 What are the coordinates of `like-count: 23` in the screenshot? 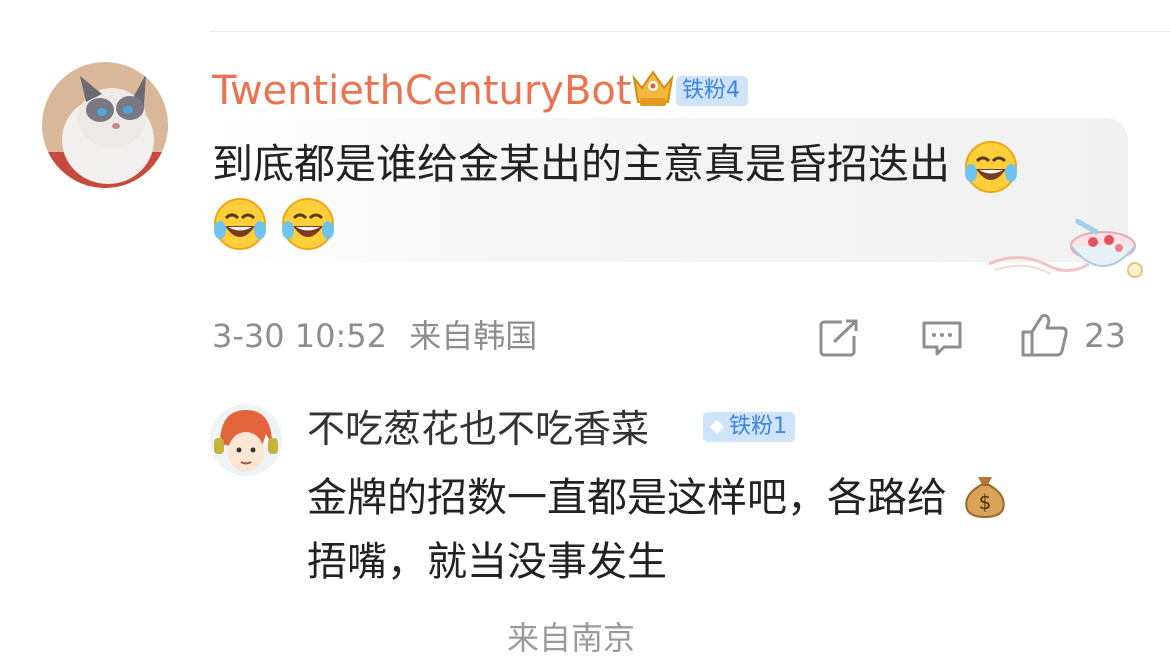 It's located at (1105, 335).